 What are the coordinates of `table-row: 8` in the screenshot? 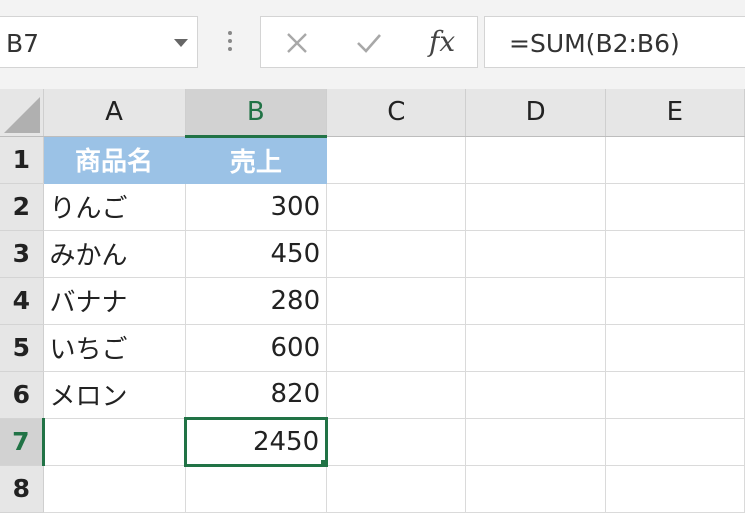 It's located at (372, 489).